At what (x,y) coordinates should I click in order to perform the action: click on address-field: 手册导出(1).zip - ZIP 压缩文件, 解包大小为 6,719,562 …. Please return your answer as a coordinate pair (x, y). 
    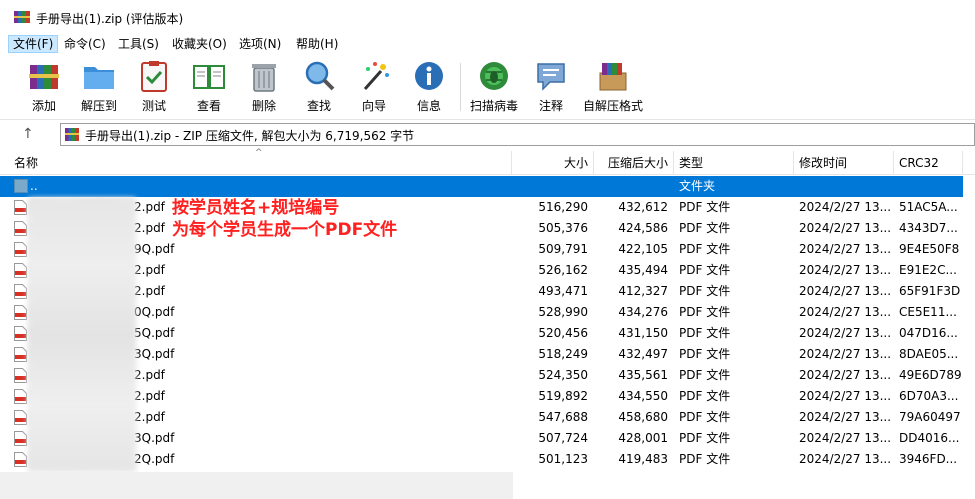
    Looking at the image, I should click on (517, 134).